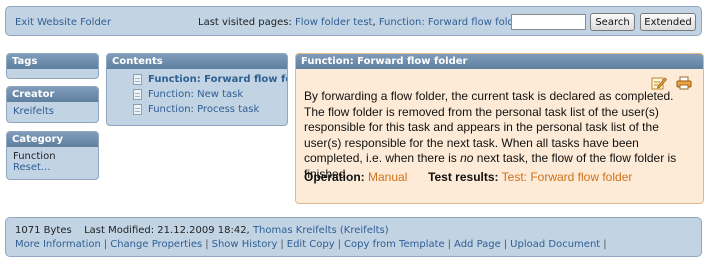  What do you see at coordinates (659, 83) in the screenshot?
I see `edit-icon` at bounding box center [659, 83].